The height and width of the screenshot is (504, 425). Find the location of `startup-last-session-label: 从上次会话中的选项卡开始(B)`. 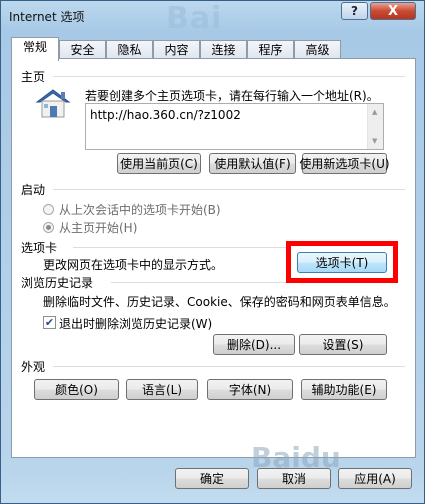

startup-last-session-label: 从上次会话中的选项卡开始(B) is located at coordinates (140, 209).